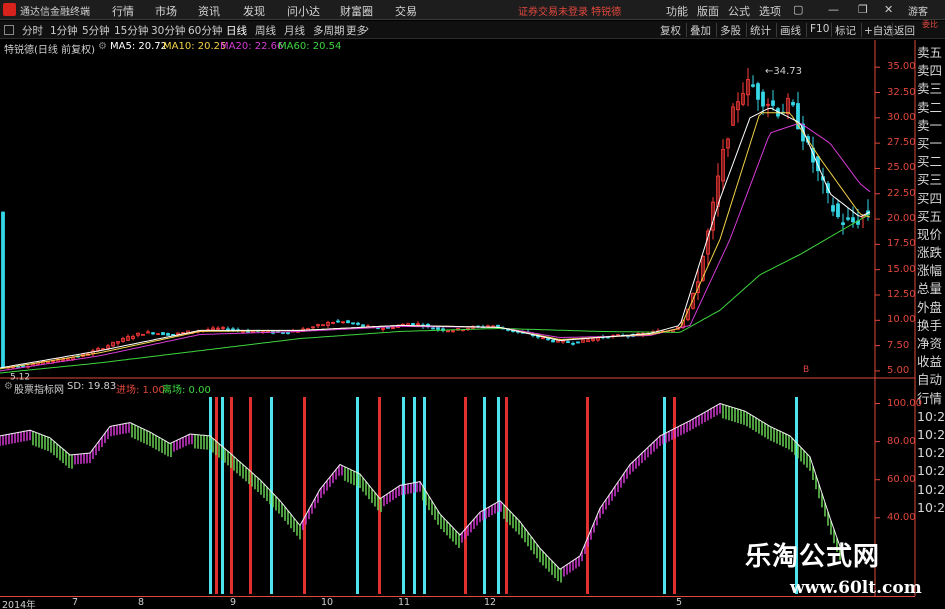  I want to click on date-label: 2014年, so click(19, 604).